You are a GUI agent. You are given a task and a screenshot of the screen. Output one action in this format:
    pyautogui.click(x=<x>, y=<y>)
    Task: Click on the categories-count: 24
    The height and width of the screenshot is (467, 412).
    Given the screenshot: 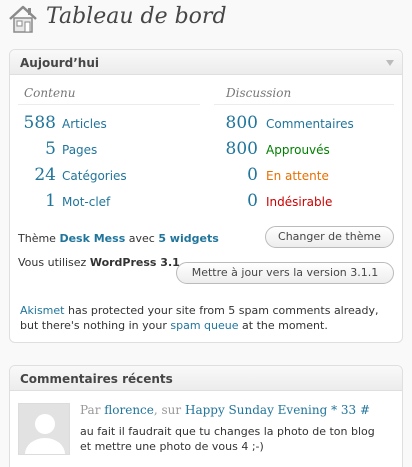 What is the action you would take?
    pyautogui.click(x=35, y=175)
    